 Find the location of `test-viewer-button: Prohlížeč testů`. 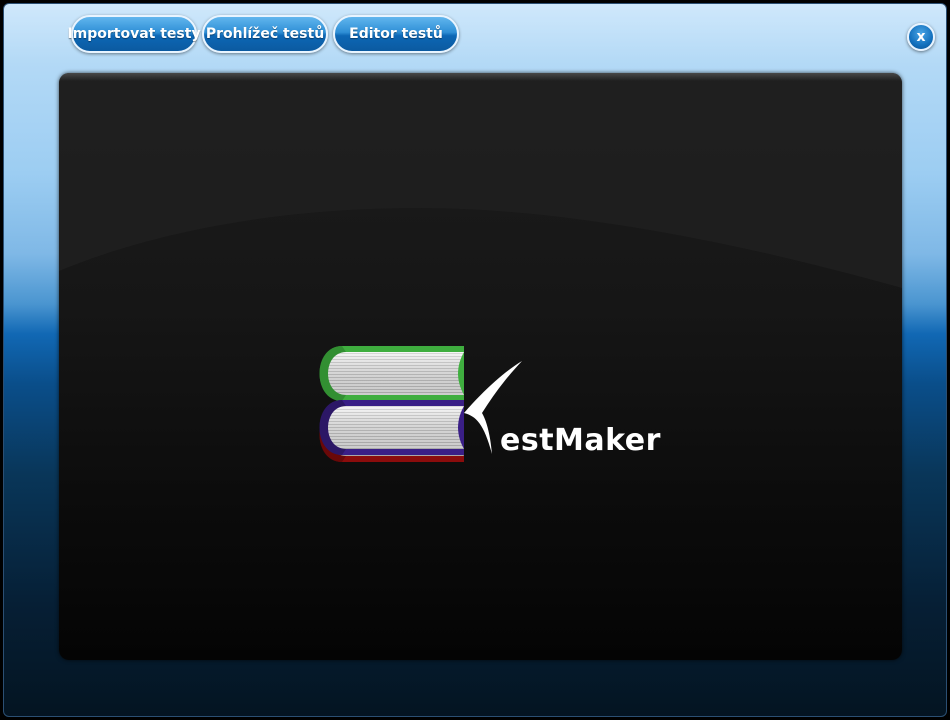

test-viewer-button: Prohlížeč testů is located at coordinates (265, 34).